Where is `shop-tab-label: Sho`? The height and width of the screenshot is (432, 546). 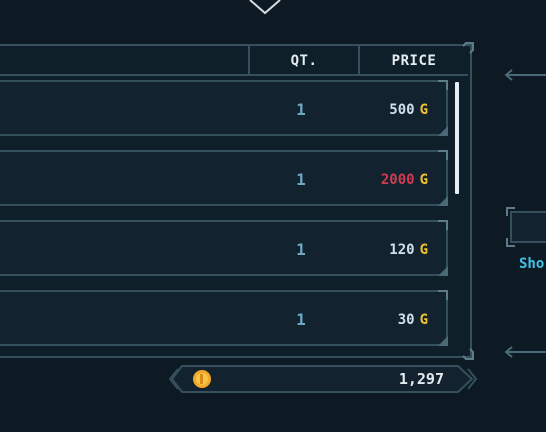
shop-tab-label: Sho is located at coordinates (532, 264).